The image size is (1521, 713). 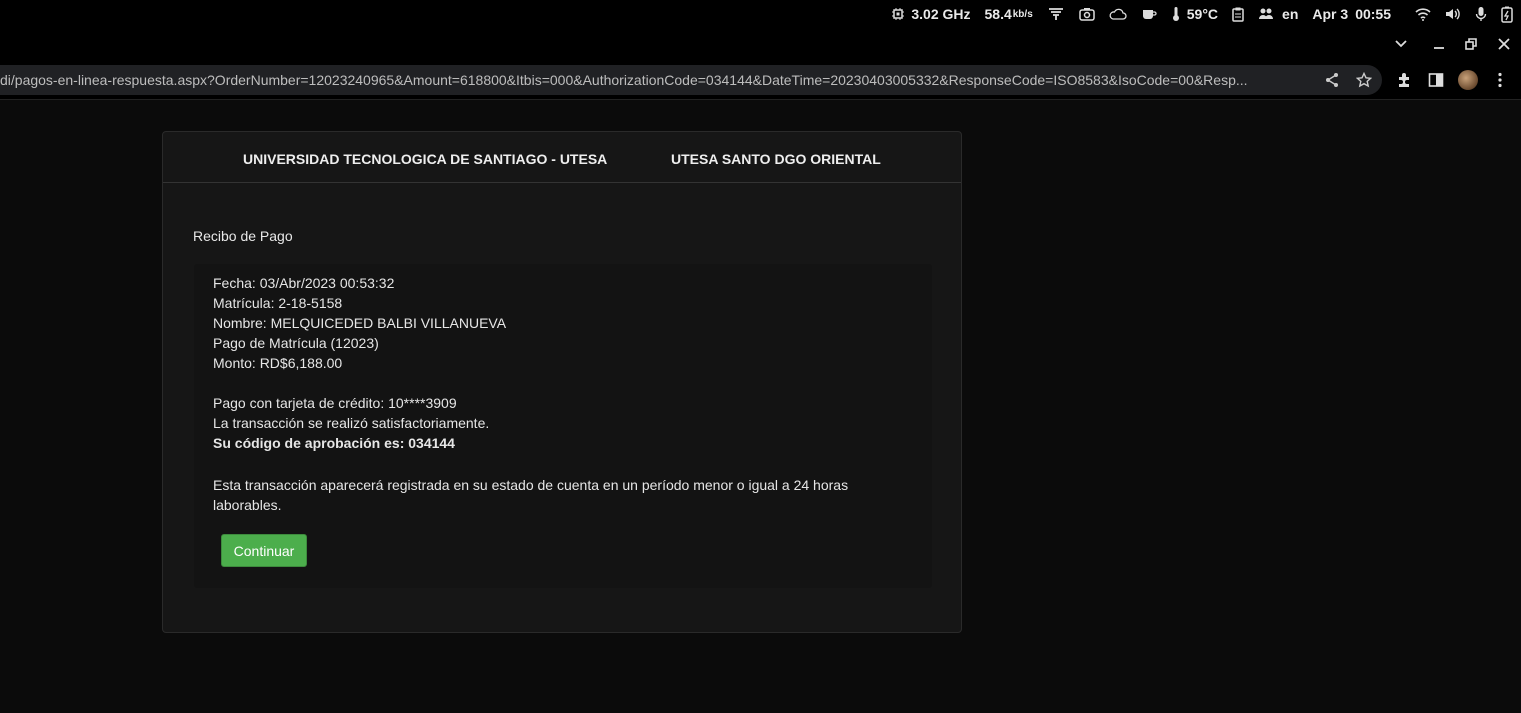 I want to click on clock: Apr 3 00:55, so click(x=1351, y=14).